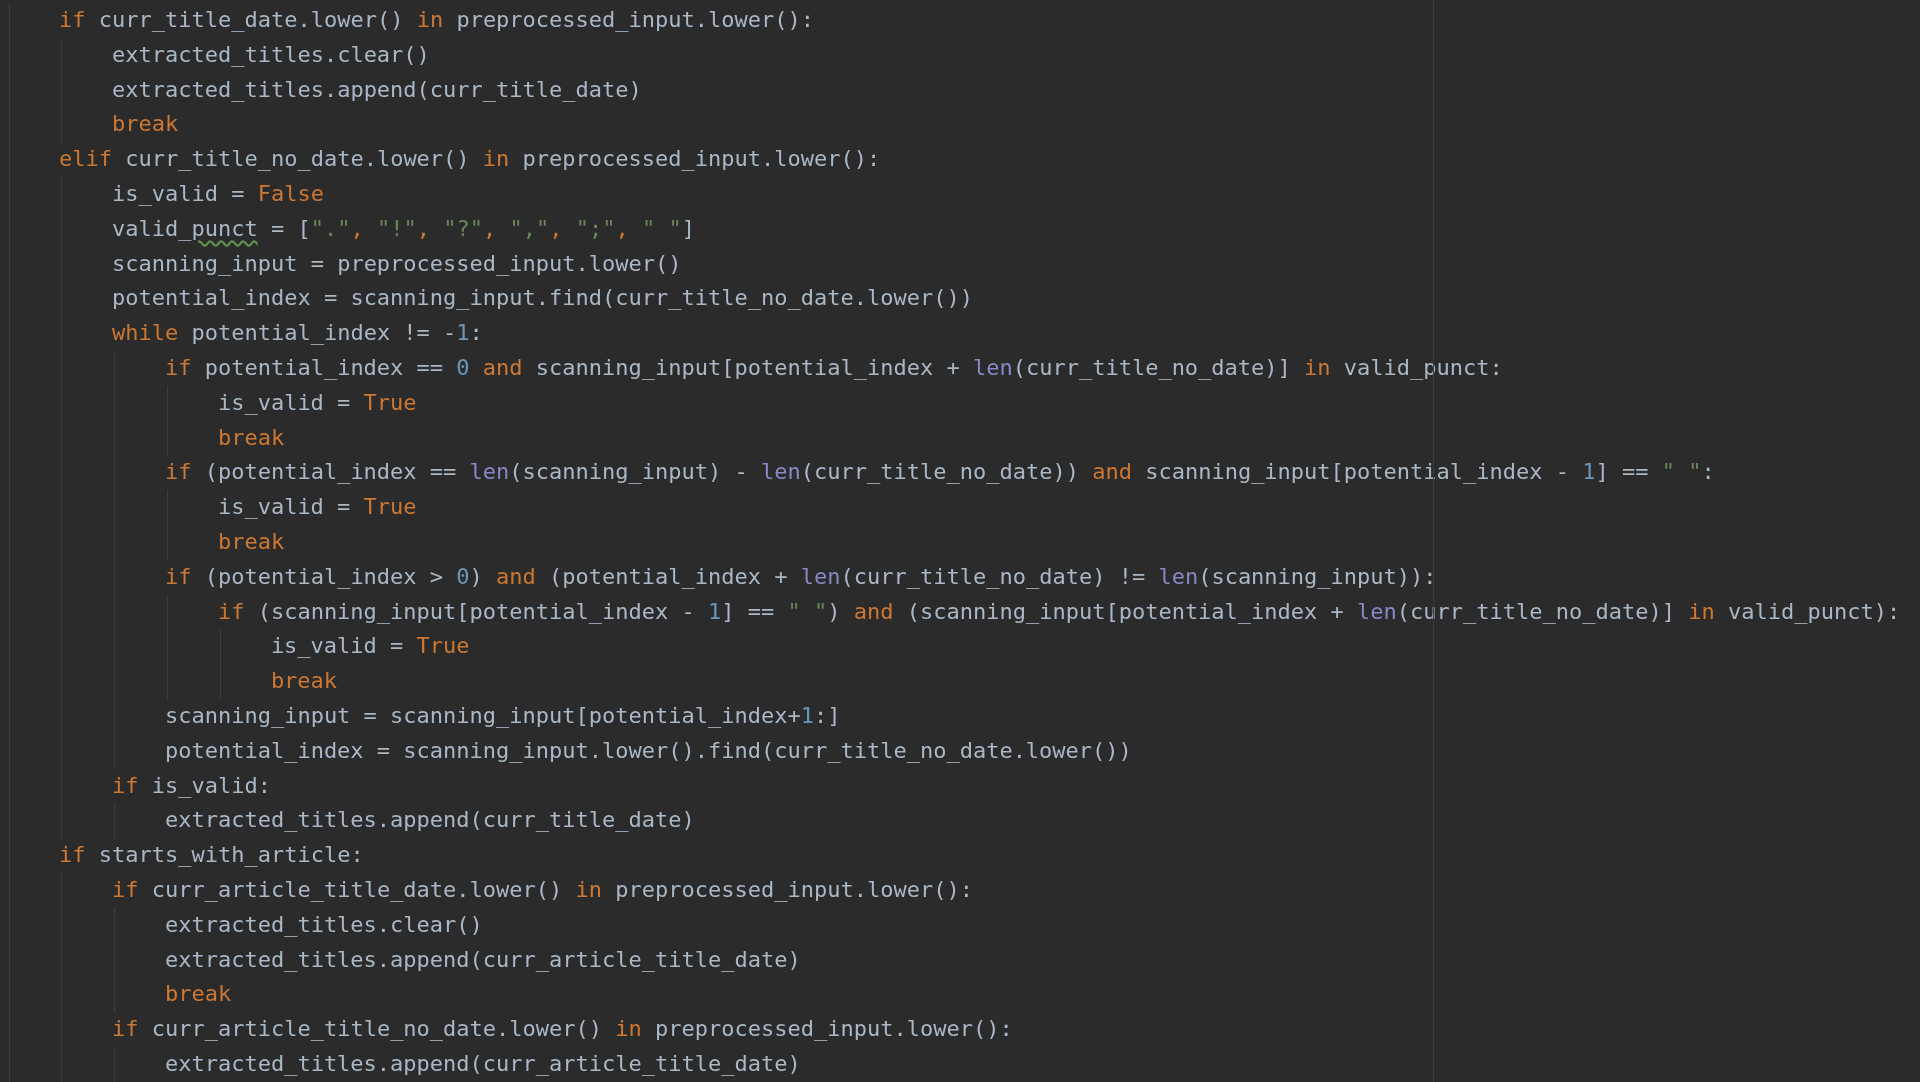 The height and width of the screenshot is (1082, 1920). Describe the element at coordinates (436, 20) in the screenshot. I see `code-line: if curr_title_date.lower() in preprocessed_input.lower():` at that location.